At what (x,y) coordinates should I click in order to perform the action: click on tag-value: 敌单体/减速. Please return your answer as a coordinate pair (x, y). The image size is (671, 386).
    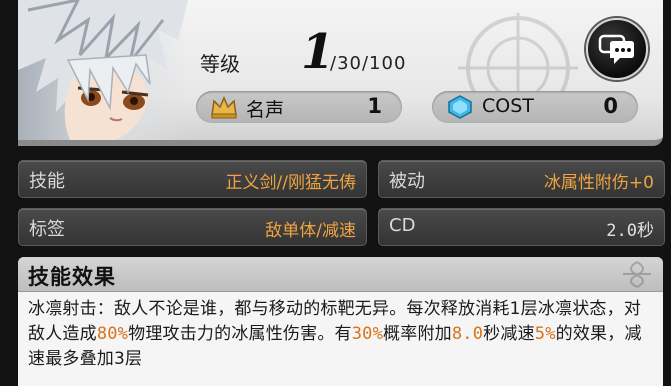
    Looking at the image, I should click on (310, 231).